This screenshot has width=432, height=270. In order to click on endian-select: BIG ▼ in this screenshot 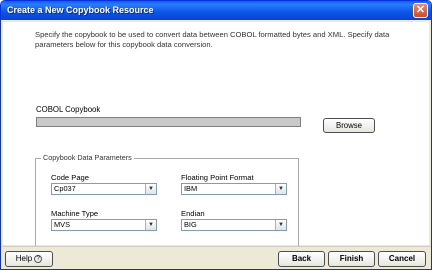, I will do `click(234, 225)`.